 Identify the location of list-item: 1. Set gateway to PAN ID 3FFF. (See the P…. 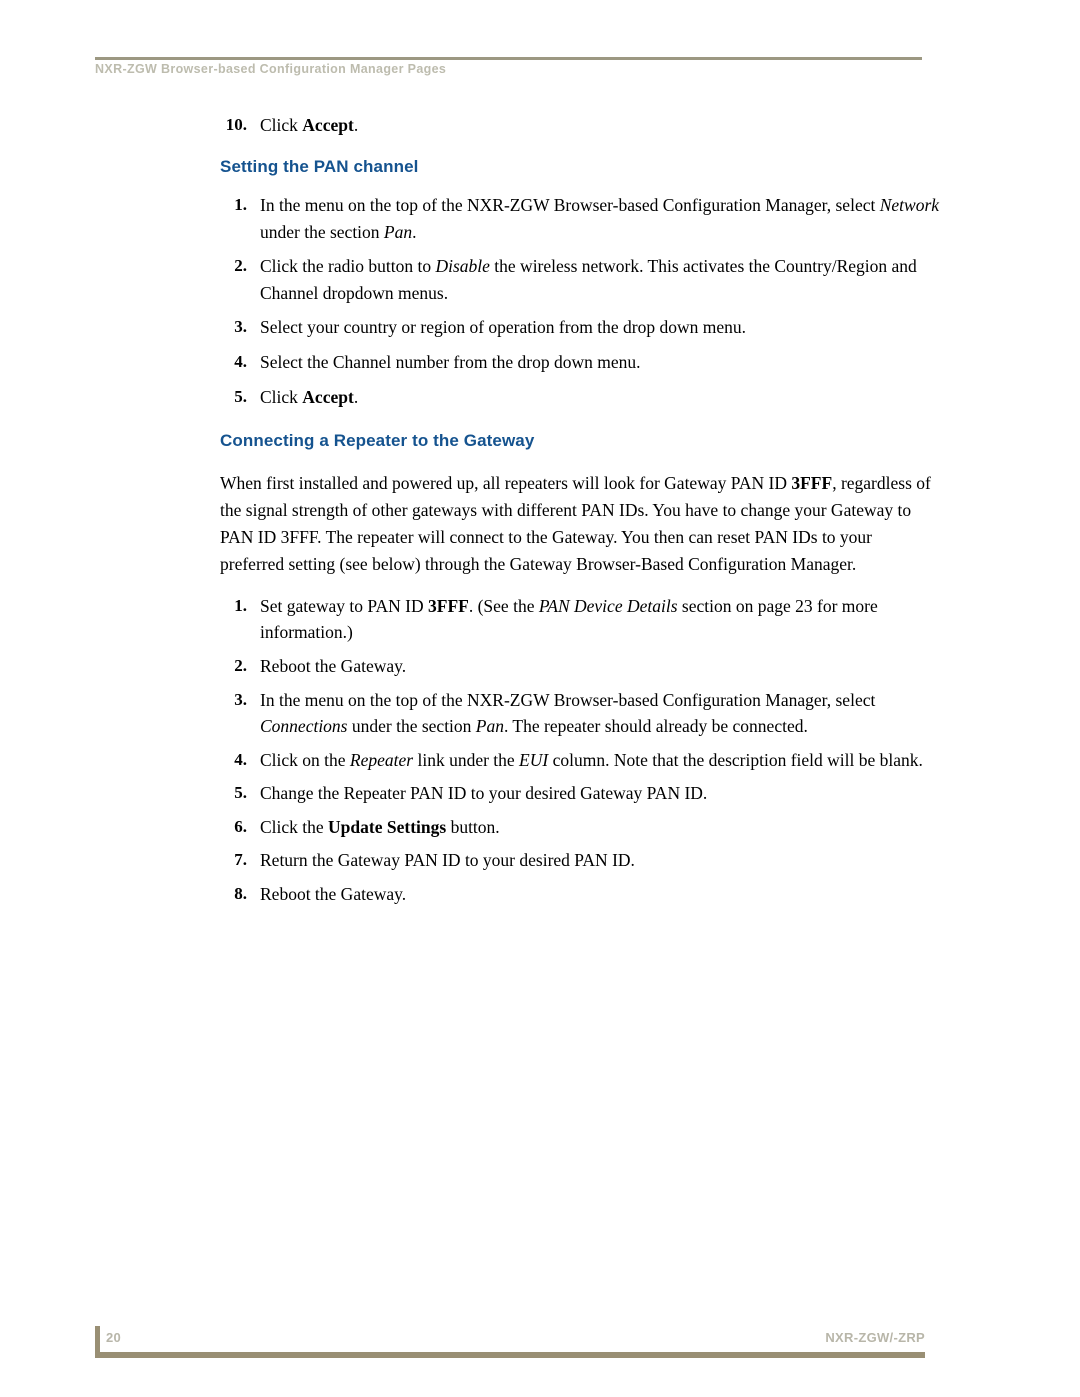
(580, 619).